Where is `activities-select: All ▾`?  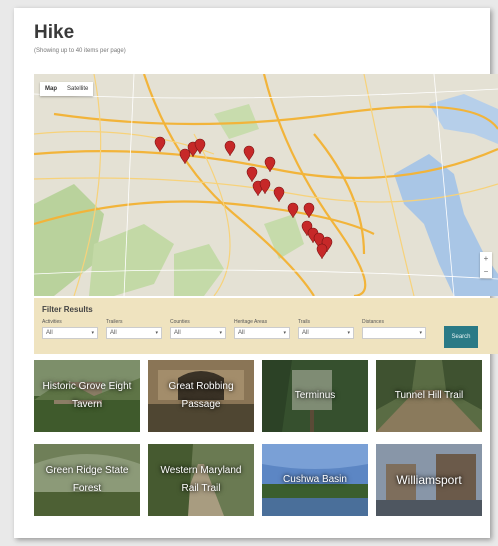 activities-select: All ▾ is located at coordinates (70, 333).